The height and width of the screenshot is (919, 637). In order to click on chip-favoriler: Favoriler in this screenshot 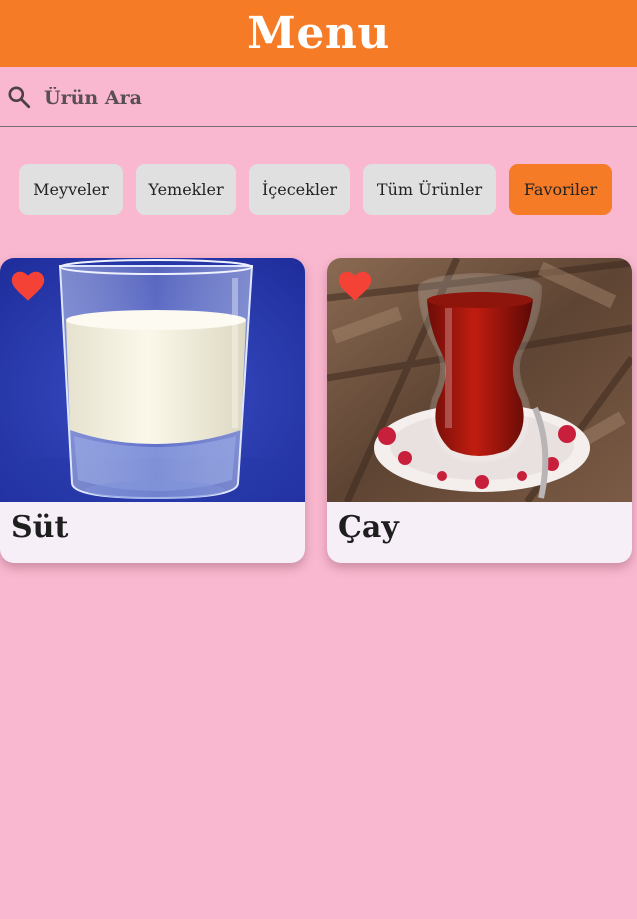, I will do `click(560, 189)`.